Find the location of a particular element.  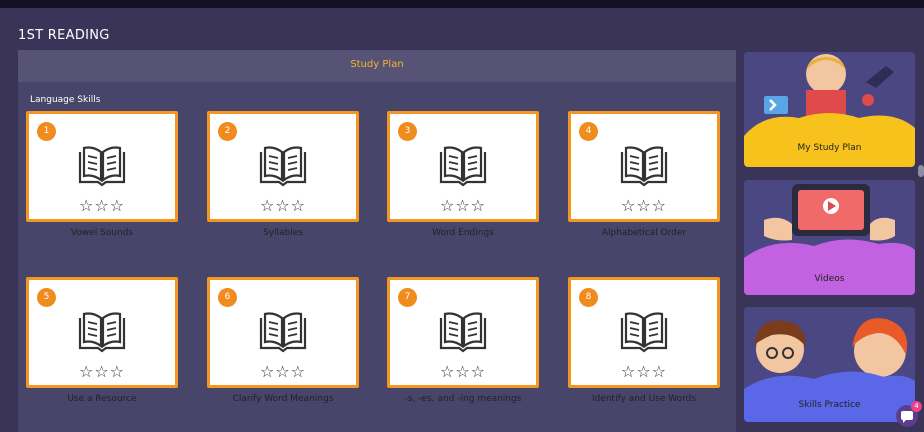

study-plan-header: Study Plan is located at coordinates (377, 66).